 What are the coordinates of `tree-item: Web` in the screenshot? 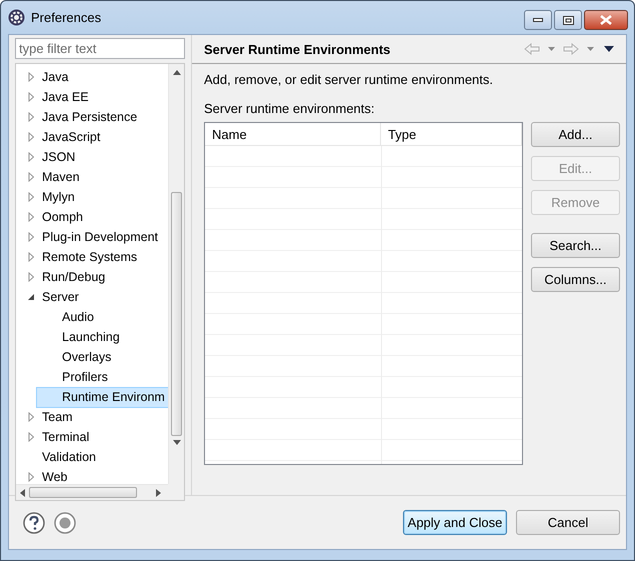 It's located at (44, 475).